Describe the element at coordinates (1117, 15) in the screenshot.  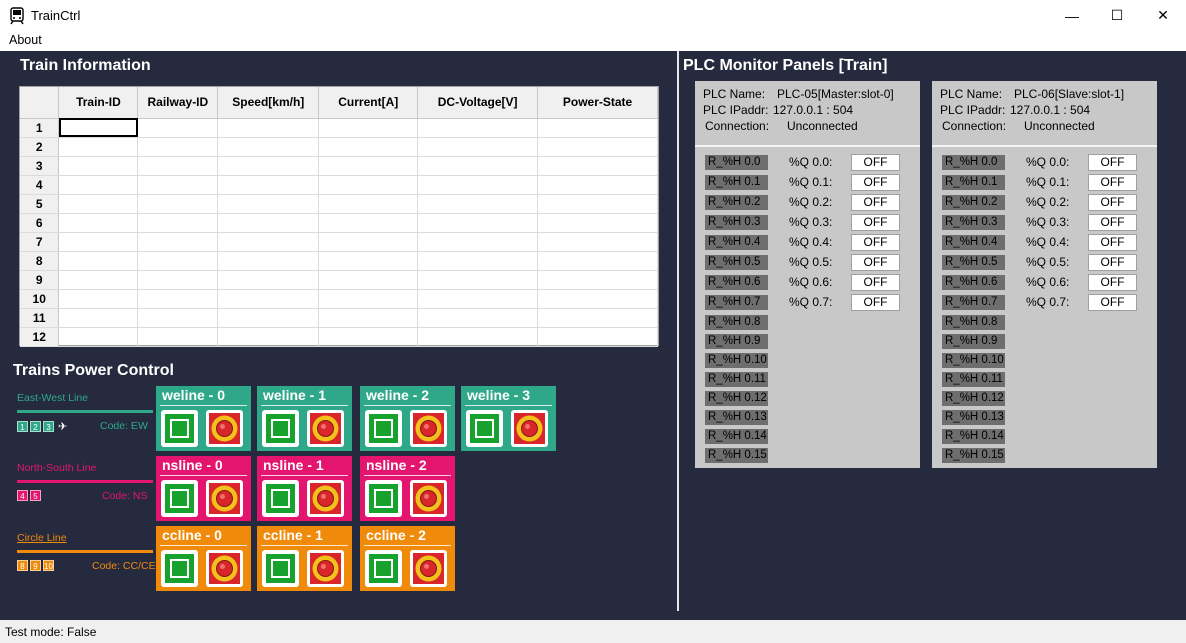
I see `maximize-button: ☐` at that location.